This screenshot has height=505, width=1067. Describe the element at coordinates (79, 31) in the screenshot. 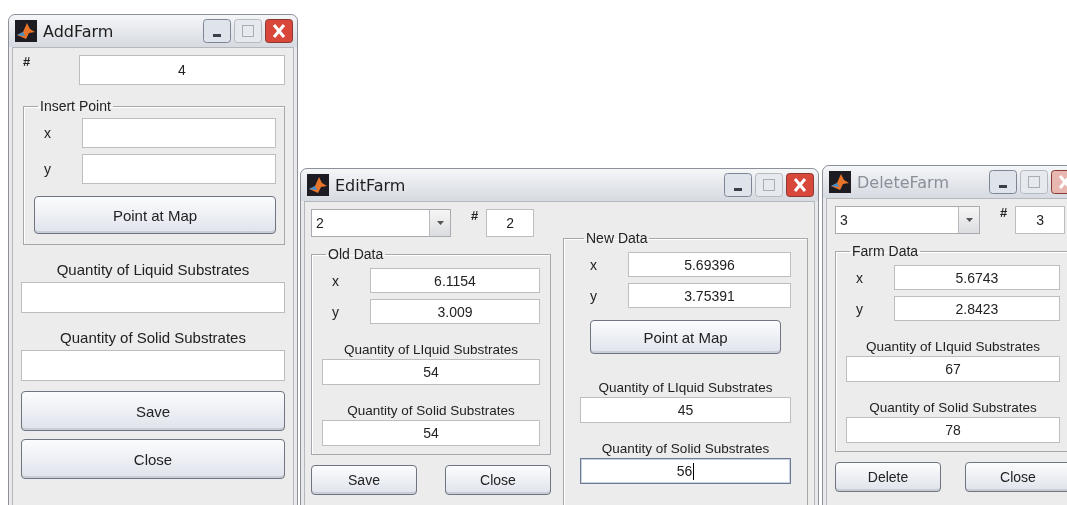

I see `window-title: AddFarm` at that location.